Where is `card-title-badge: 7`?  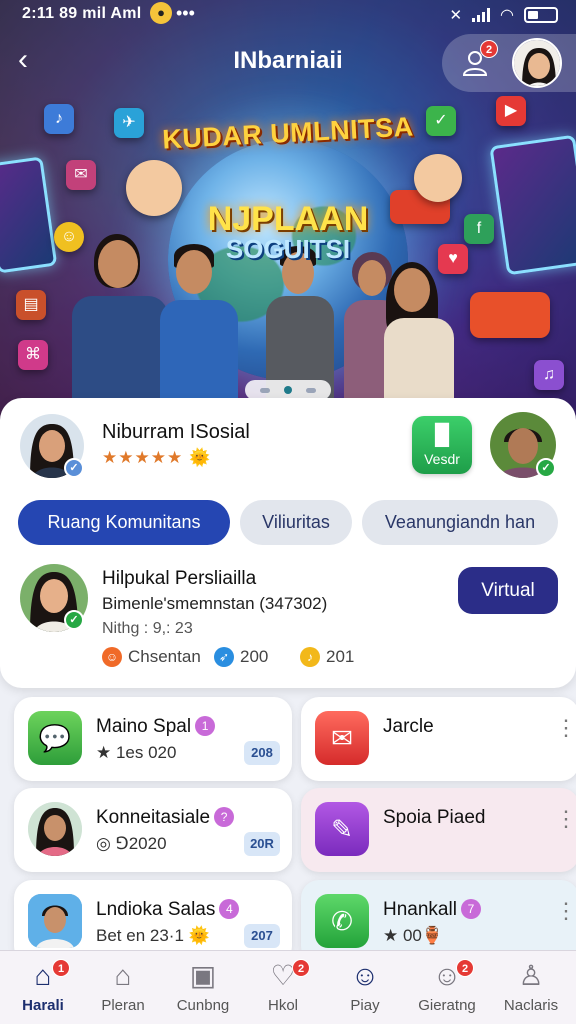 card-title-badge: 7 is located at coordinates (470, 909).